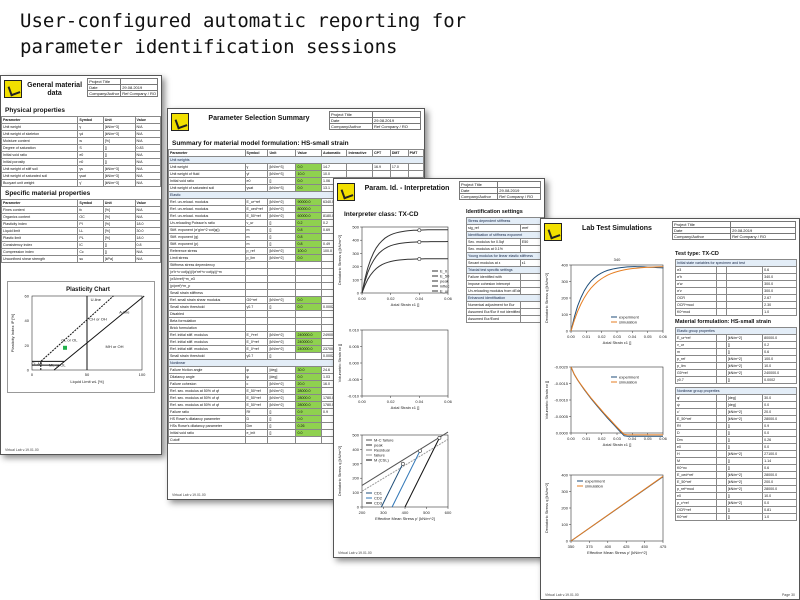 The image size is (800, 600). I want to click on y-axis-label: Volumetric Strain εv [], so click(546, 400).